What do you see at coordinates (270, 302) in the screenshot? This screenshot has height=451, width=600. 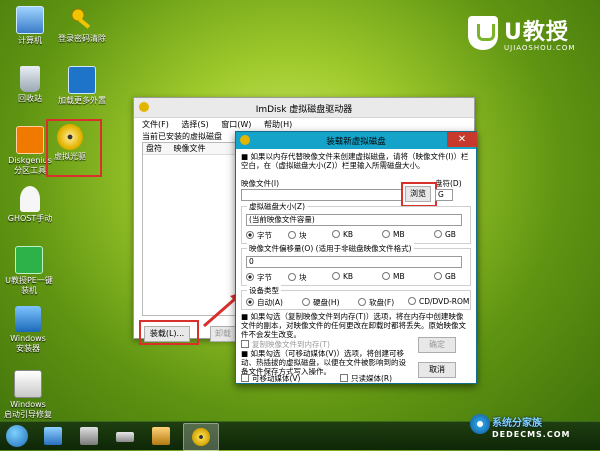 I see `device-option-label: 自动(A)` at bounding box center [270, 302].